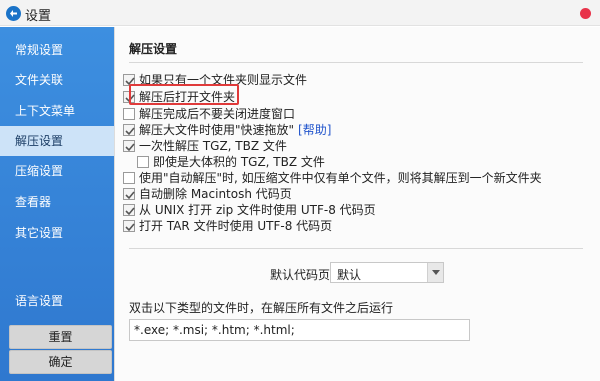 The width and height of the screenshot is (600, 381). I want to click on highlight-annotation, so click(184, 94).